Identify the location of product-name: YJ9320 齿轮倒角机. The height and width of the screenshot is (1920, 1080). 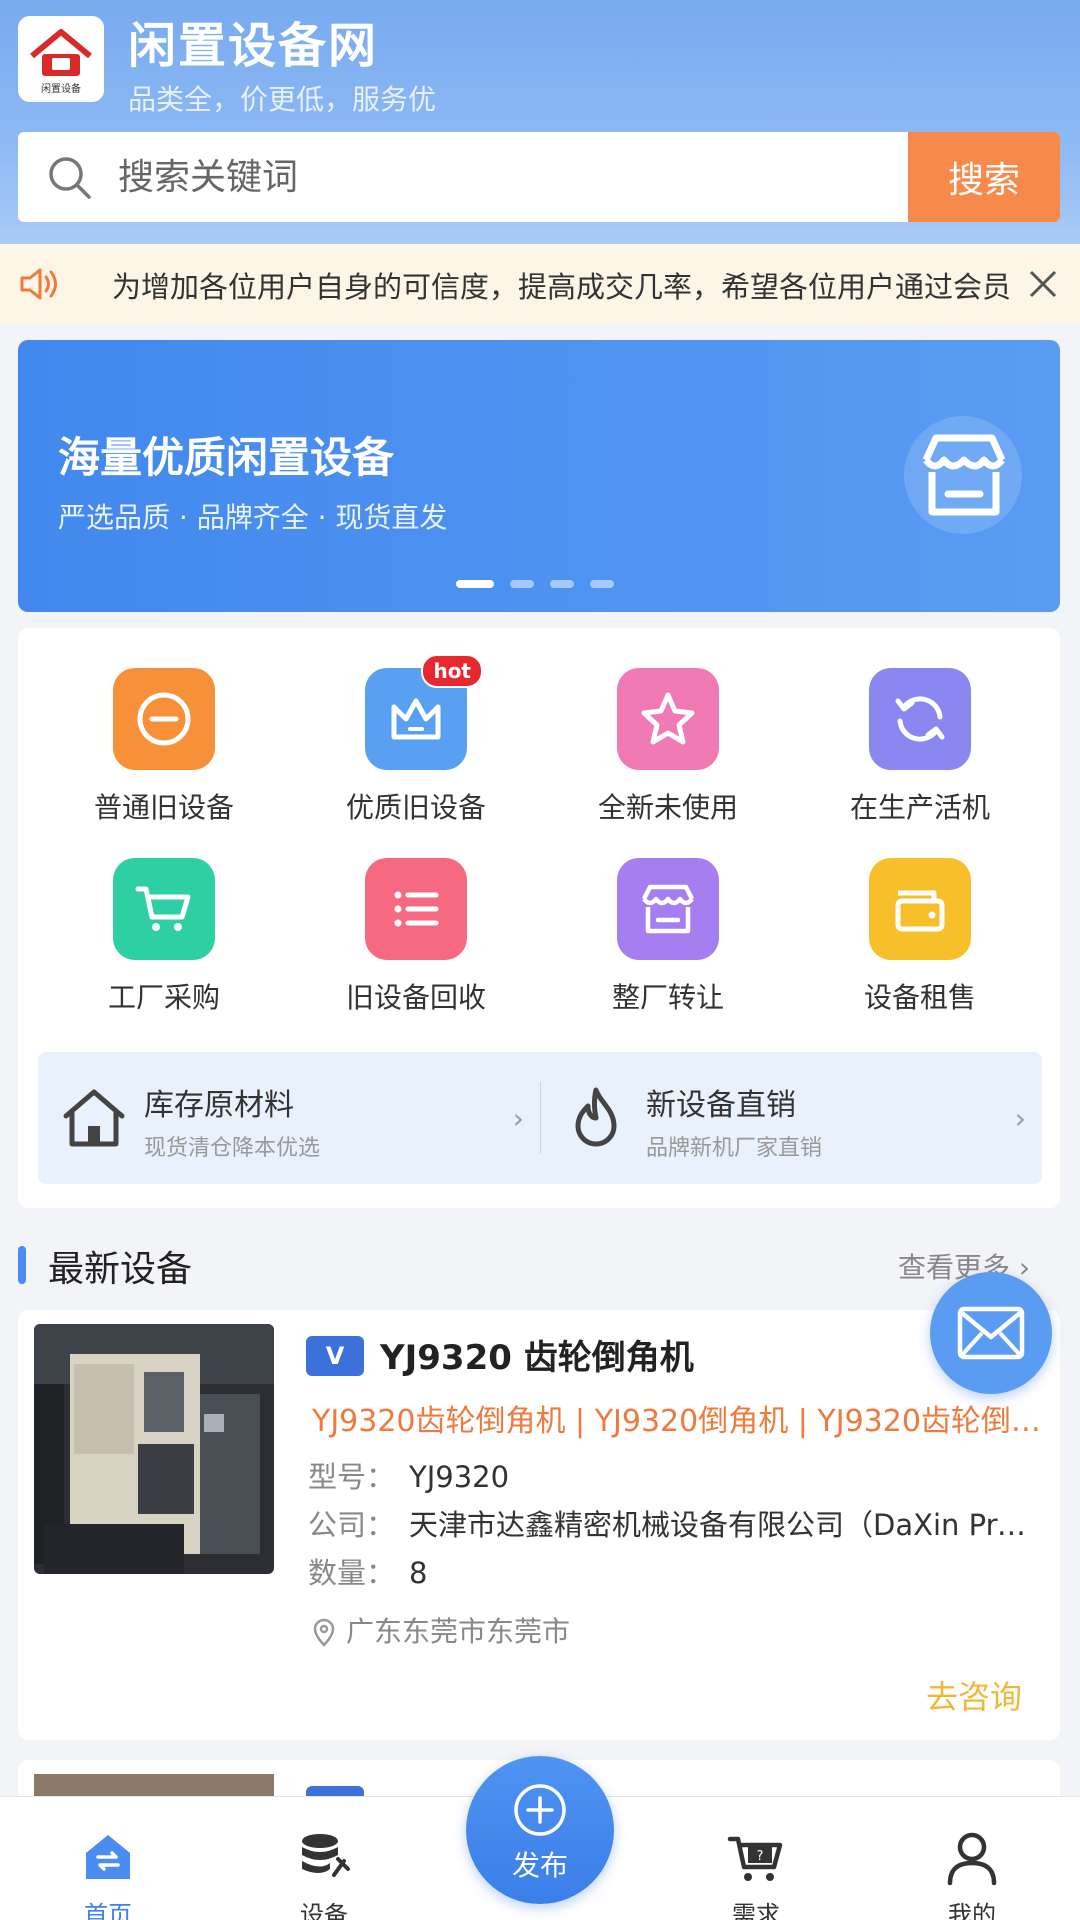
(537, 1354).